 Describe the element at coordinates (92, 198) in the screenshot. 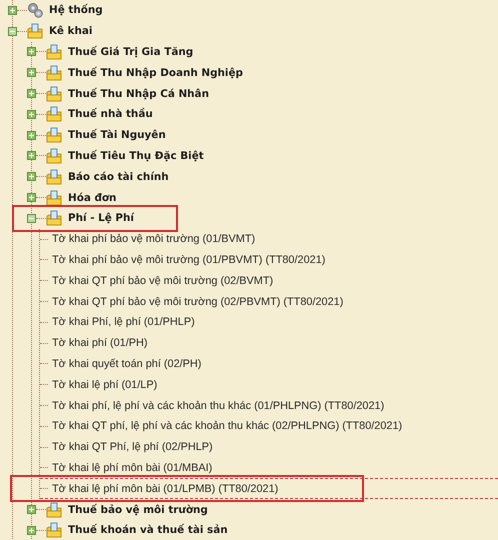

I see `tree-item-label: Hóa đơn` at that location.